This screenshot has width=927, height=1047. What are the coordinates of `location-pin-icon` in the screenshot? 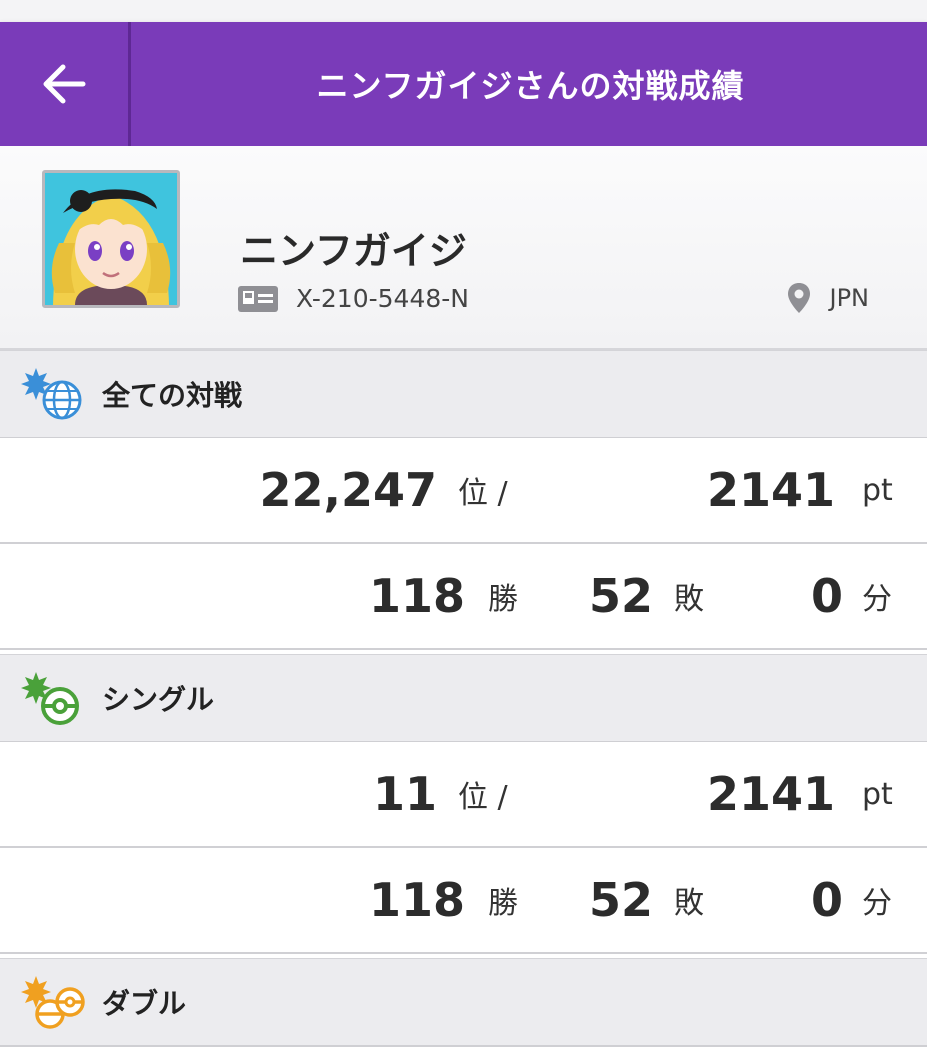 It's located at (799, 298).